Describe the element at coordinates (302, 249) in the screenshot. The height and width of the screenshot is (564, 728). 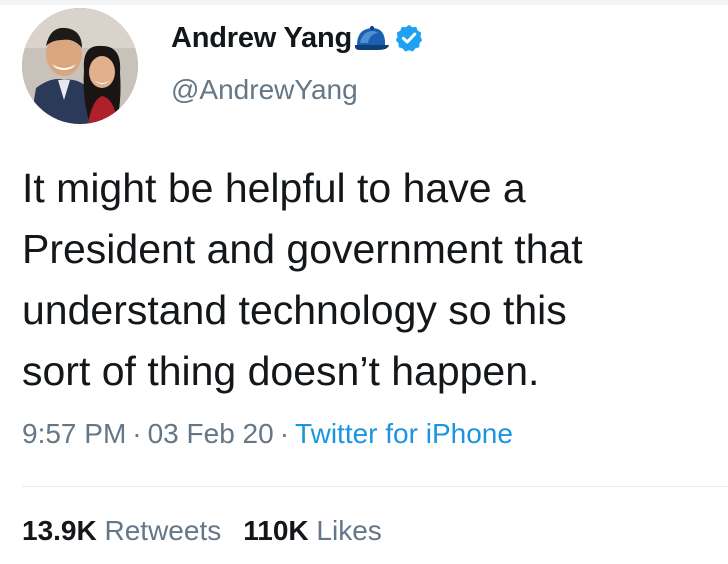
I see `tweet-text-line: President and government that` at that location.